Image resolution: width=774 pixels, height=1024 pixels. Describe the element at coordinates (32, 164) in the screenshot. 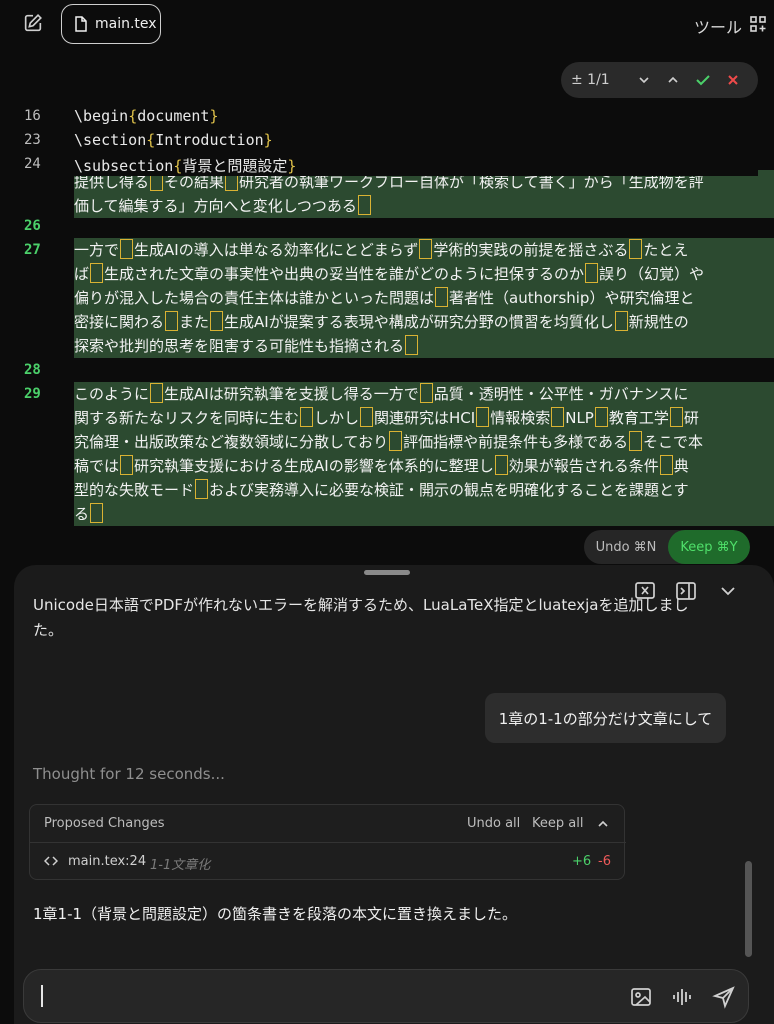

I see `line-number: 24` at that location.